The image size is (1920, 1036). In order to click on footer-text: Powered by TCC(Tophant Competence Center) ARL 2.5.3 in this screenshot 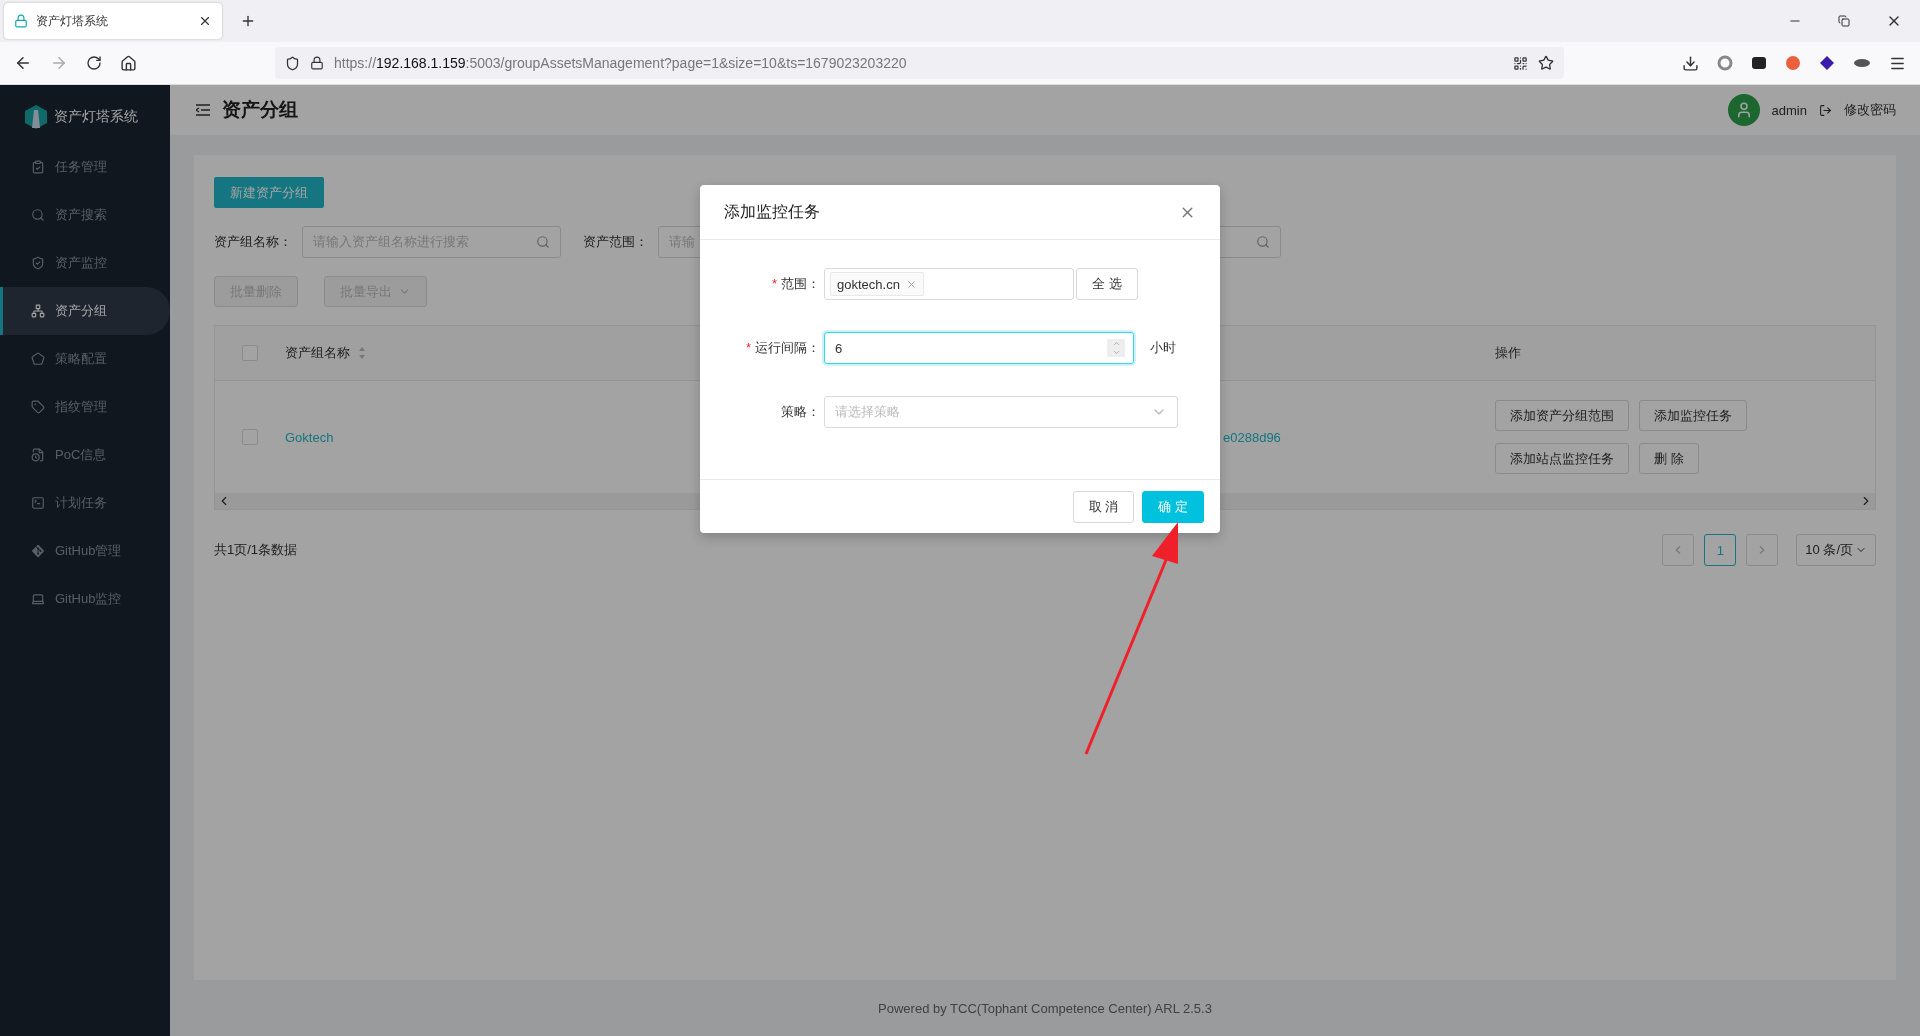, I will do `click(1045, 1008)`.